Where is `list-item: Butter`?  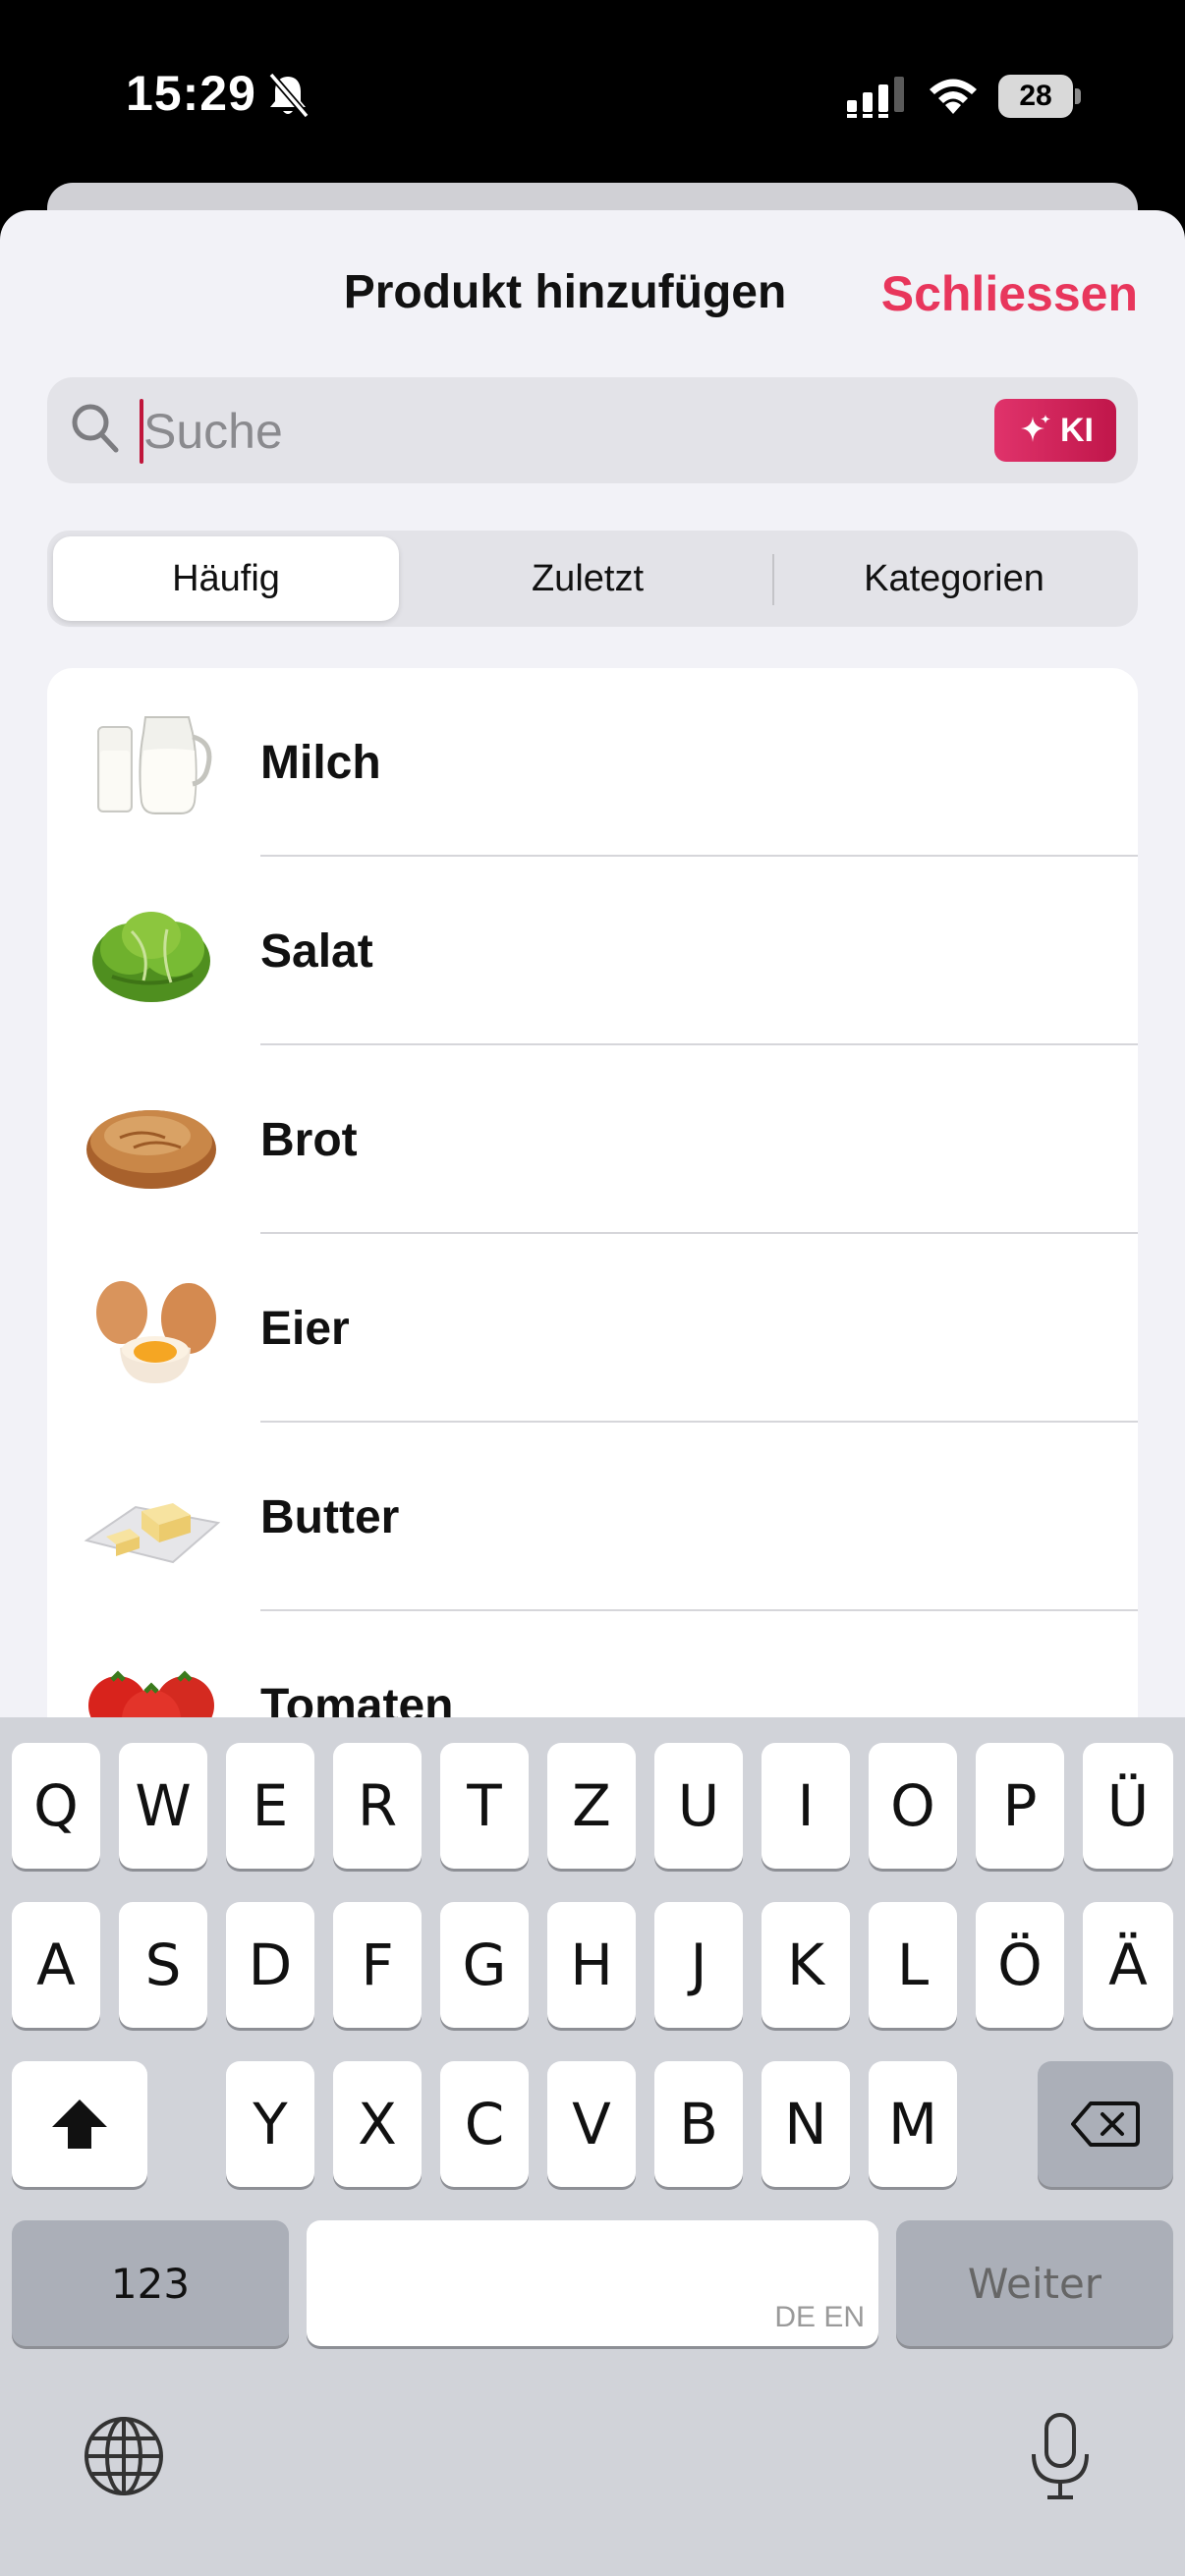
list-item: Butter is located at coordinates (592, 1517).